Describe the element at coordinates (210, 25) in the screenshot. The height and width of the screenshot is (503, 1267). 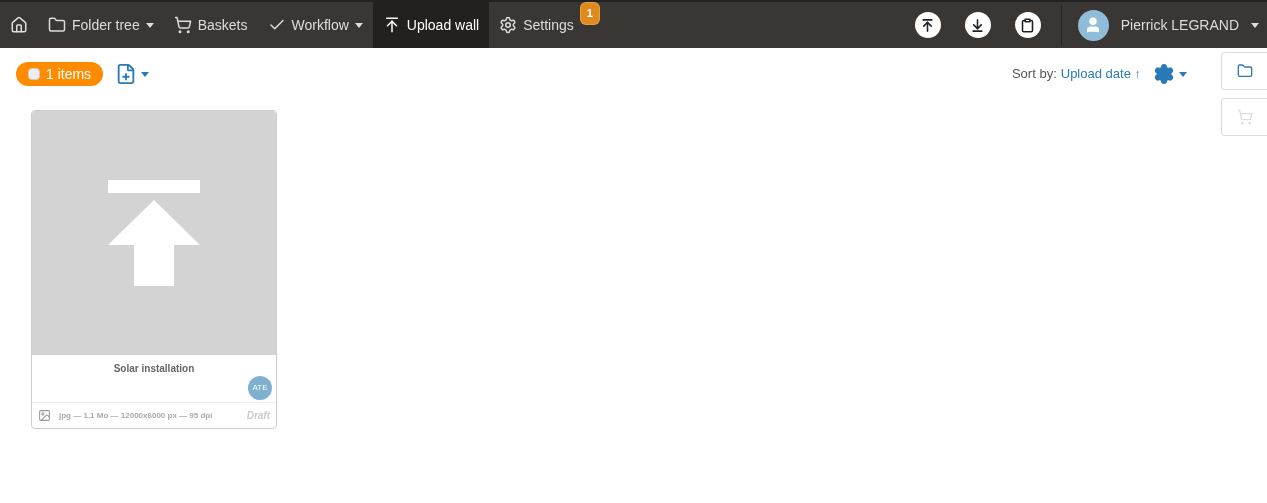
I see `nav-item: Baskets` at that location.